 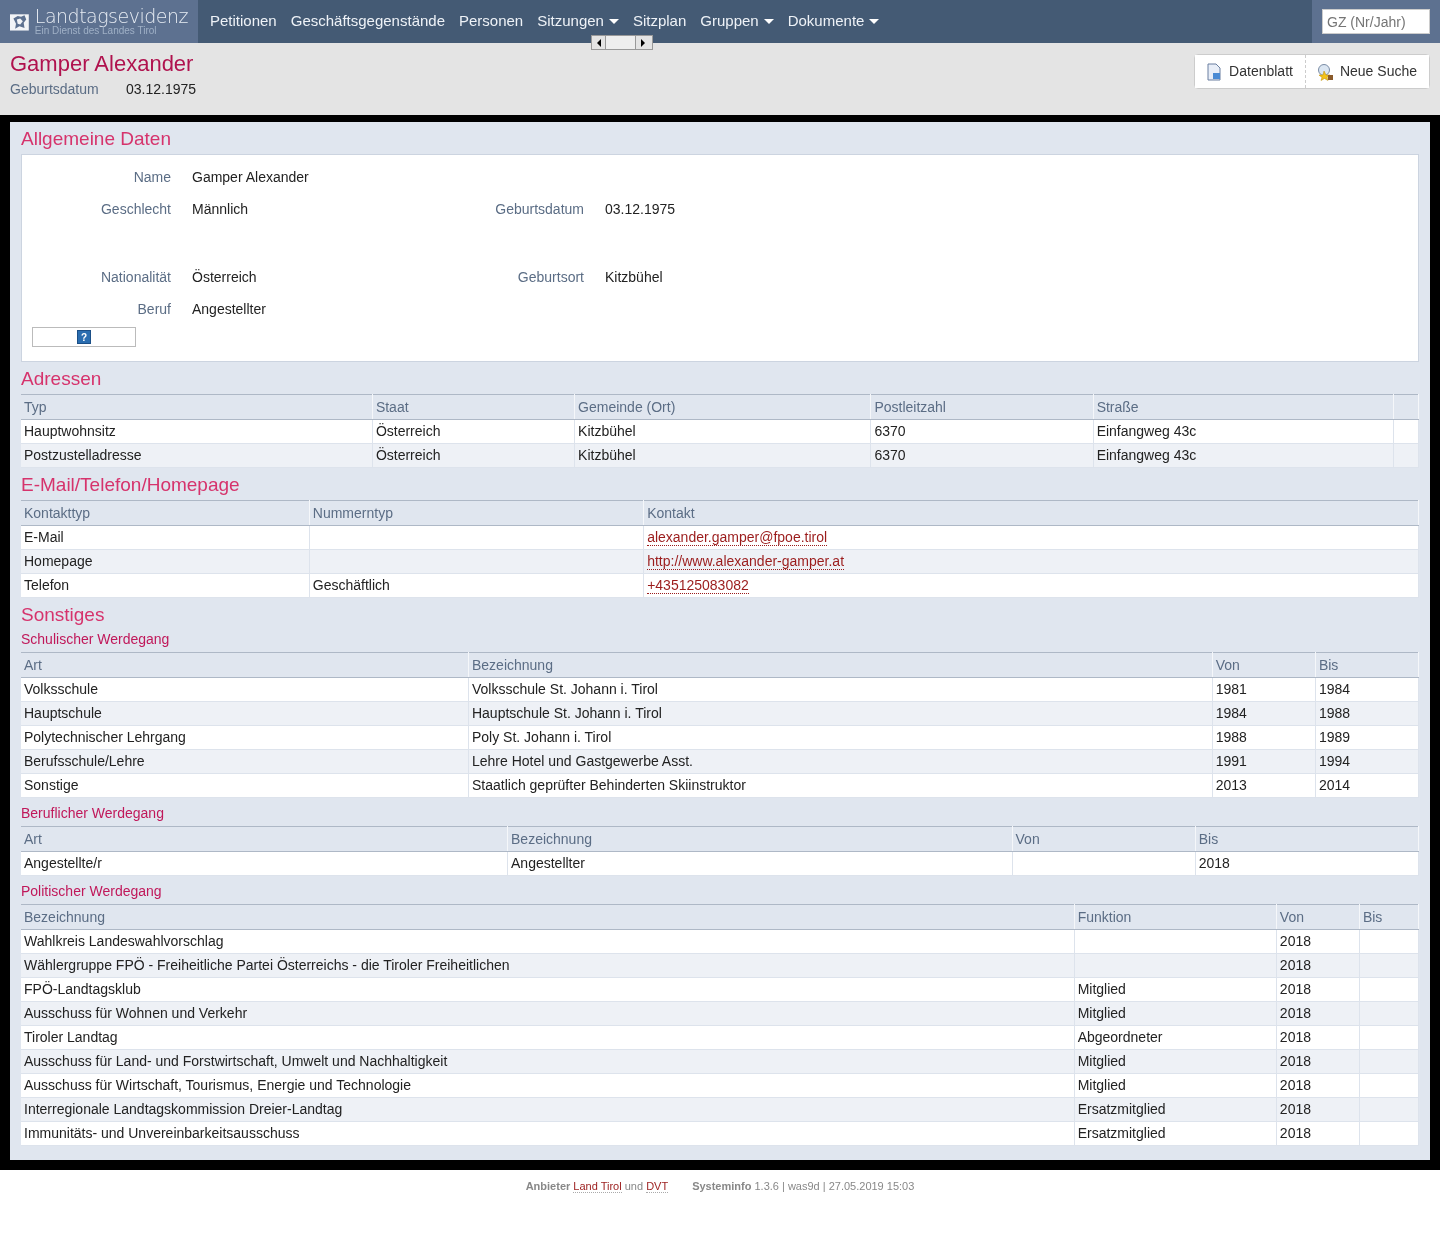 I want to click on nav-link: Personen, so click(x=491, y=21).